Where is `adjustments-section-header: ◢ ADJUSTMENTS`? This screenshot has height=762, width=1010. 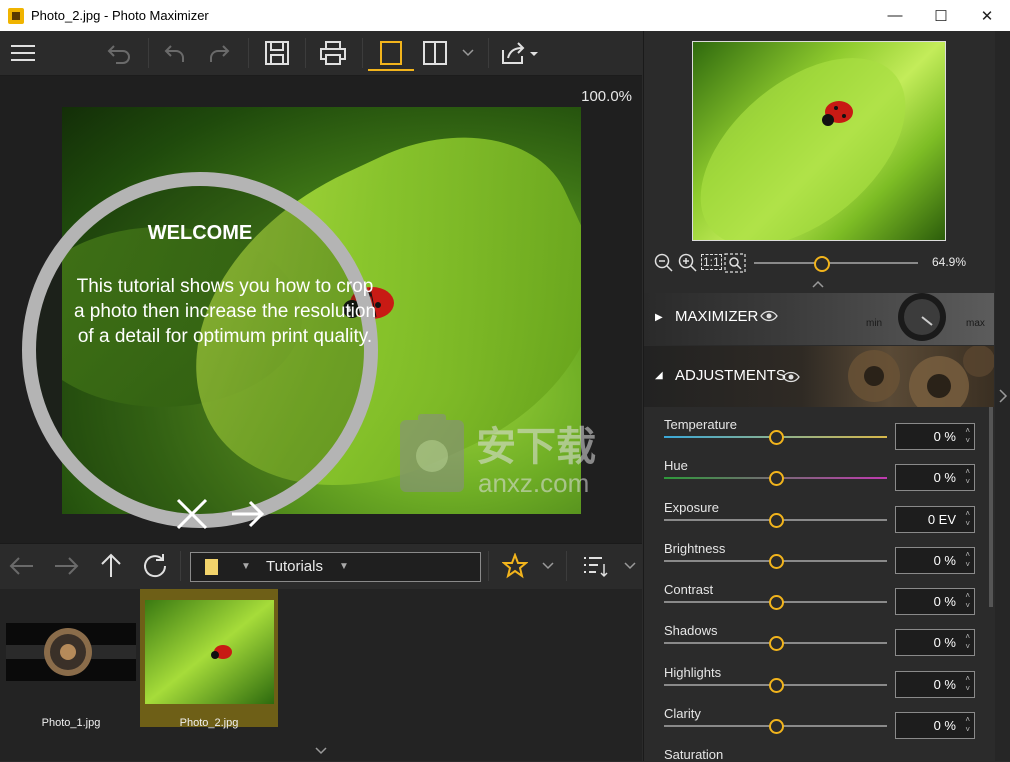
adjustments-section-header: ◢ ADJUSTMENTS is located at coordinates (819, 376).